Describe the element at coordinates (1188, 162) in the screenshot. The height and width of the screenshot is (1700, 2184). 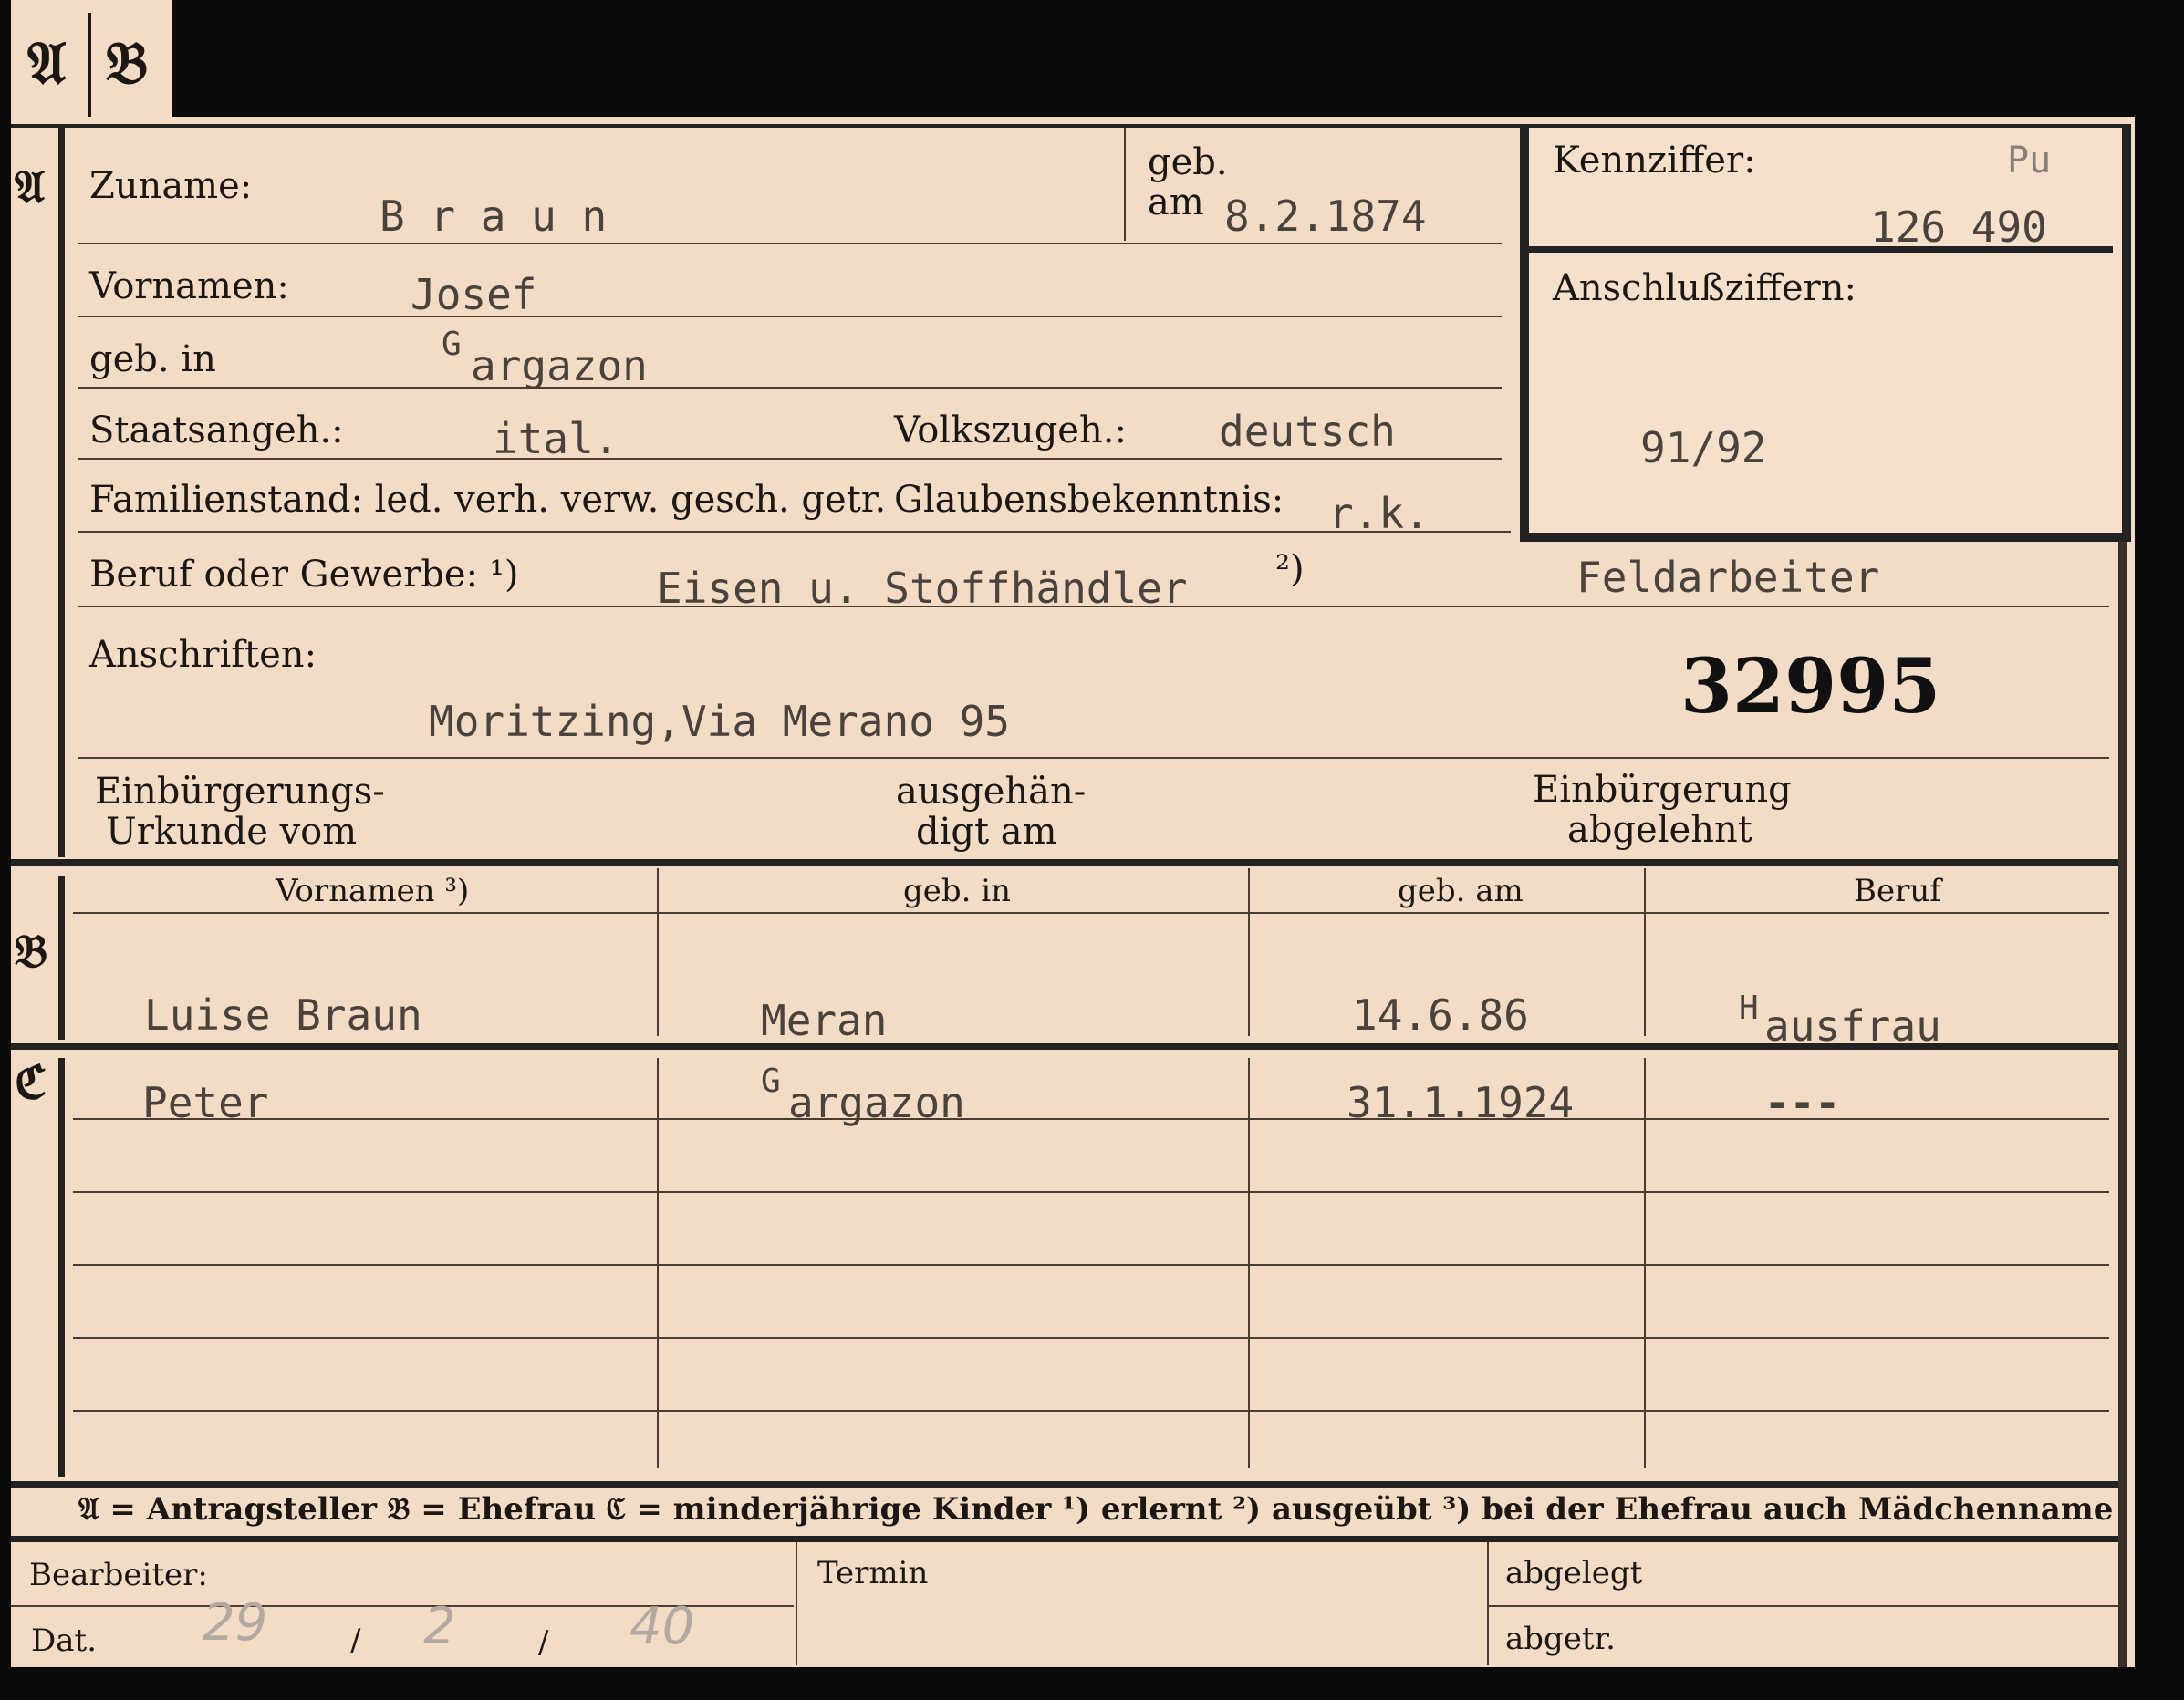
I see `born-on-label-1: geb.` at that location.